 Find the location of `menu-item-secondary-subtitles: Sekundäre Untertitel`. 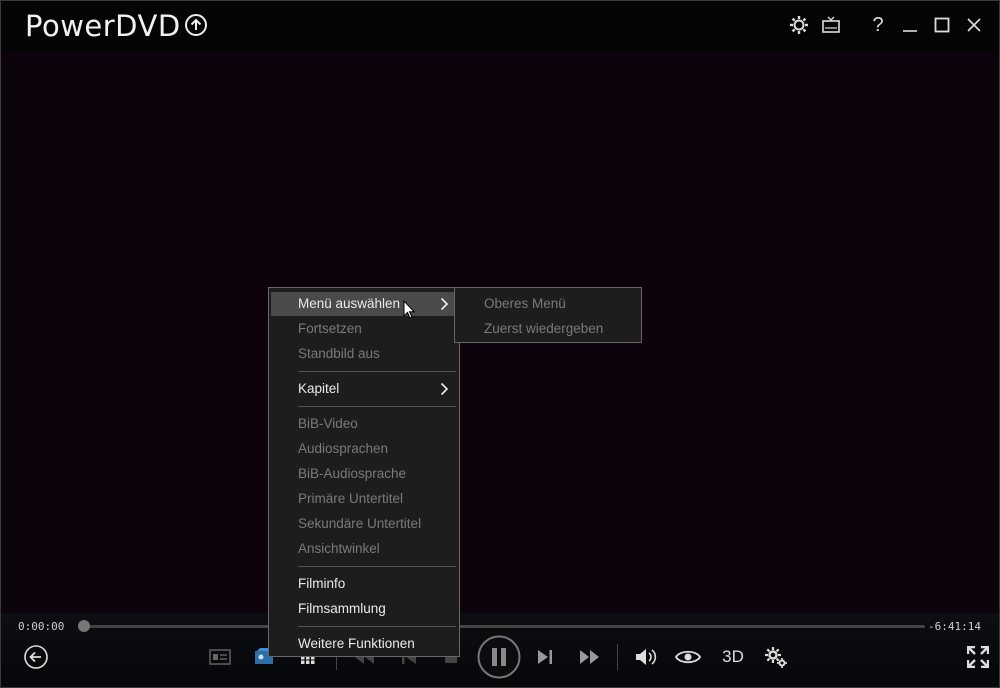

menu-item-secondary-subtitles: Sekundäre Untertitel is located at coordinates (364, 524).